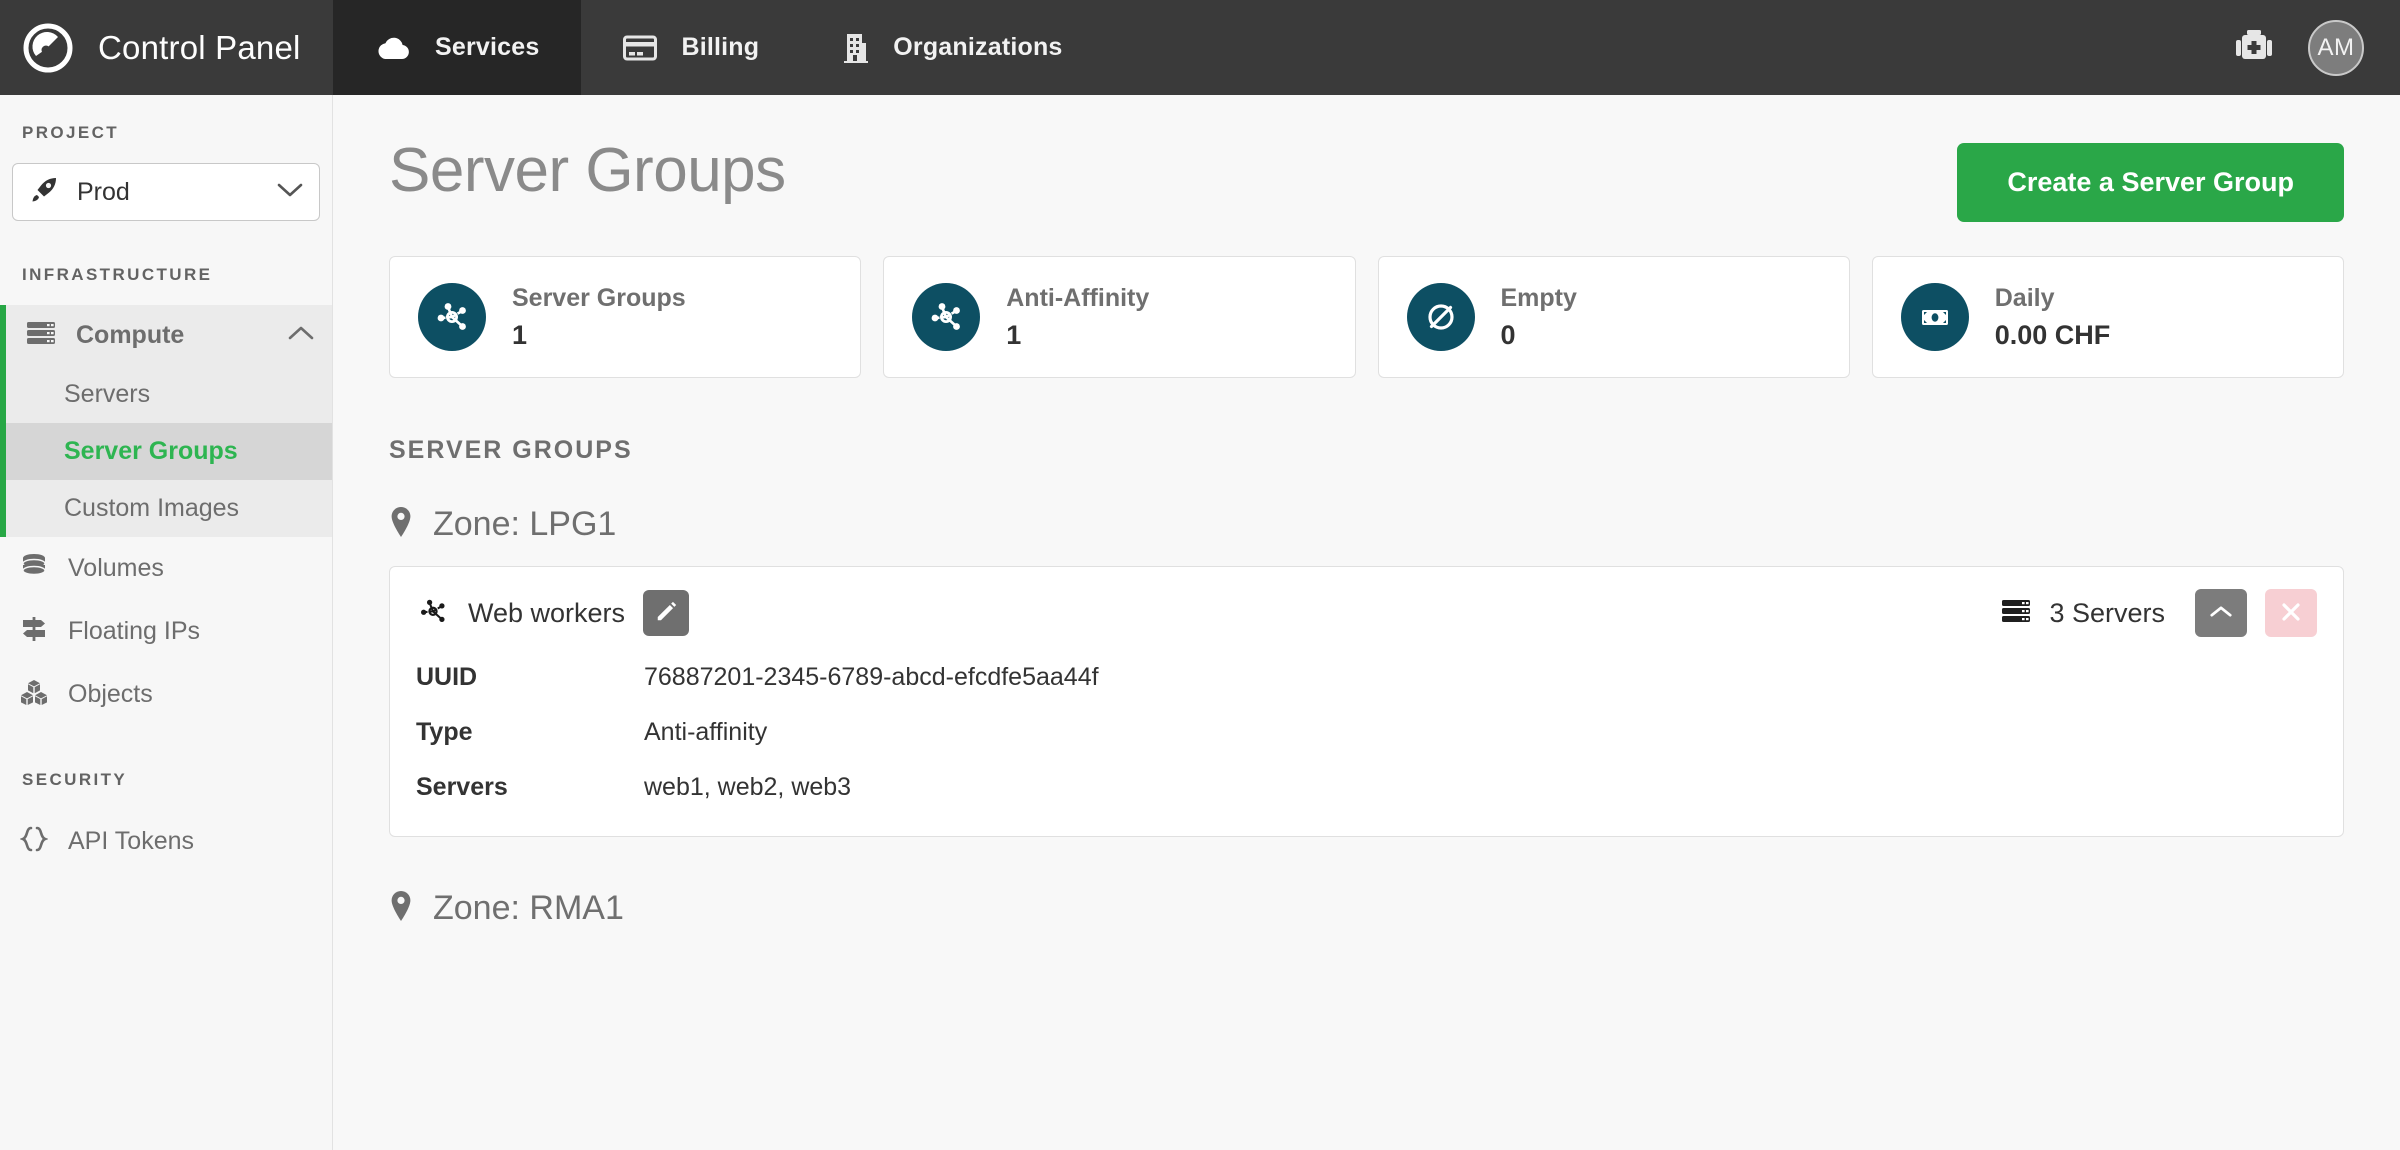  I want to click on sidebar-item-volumes-label: Volumes, so click(116, 568).